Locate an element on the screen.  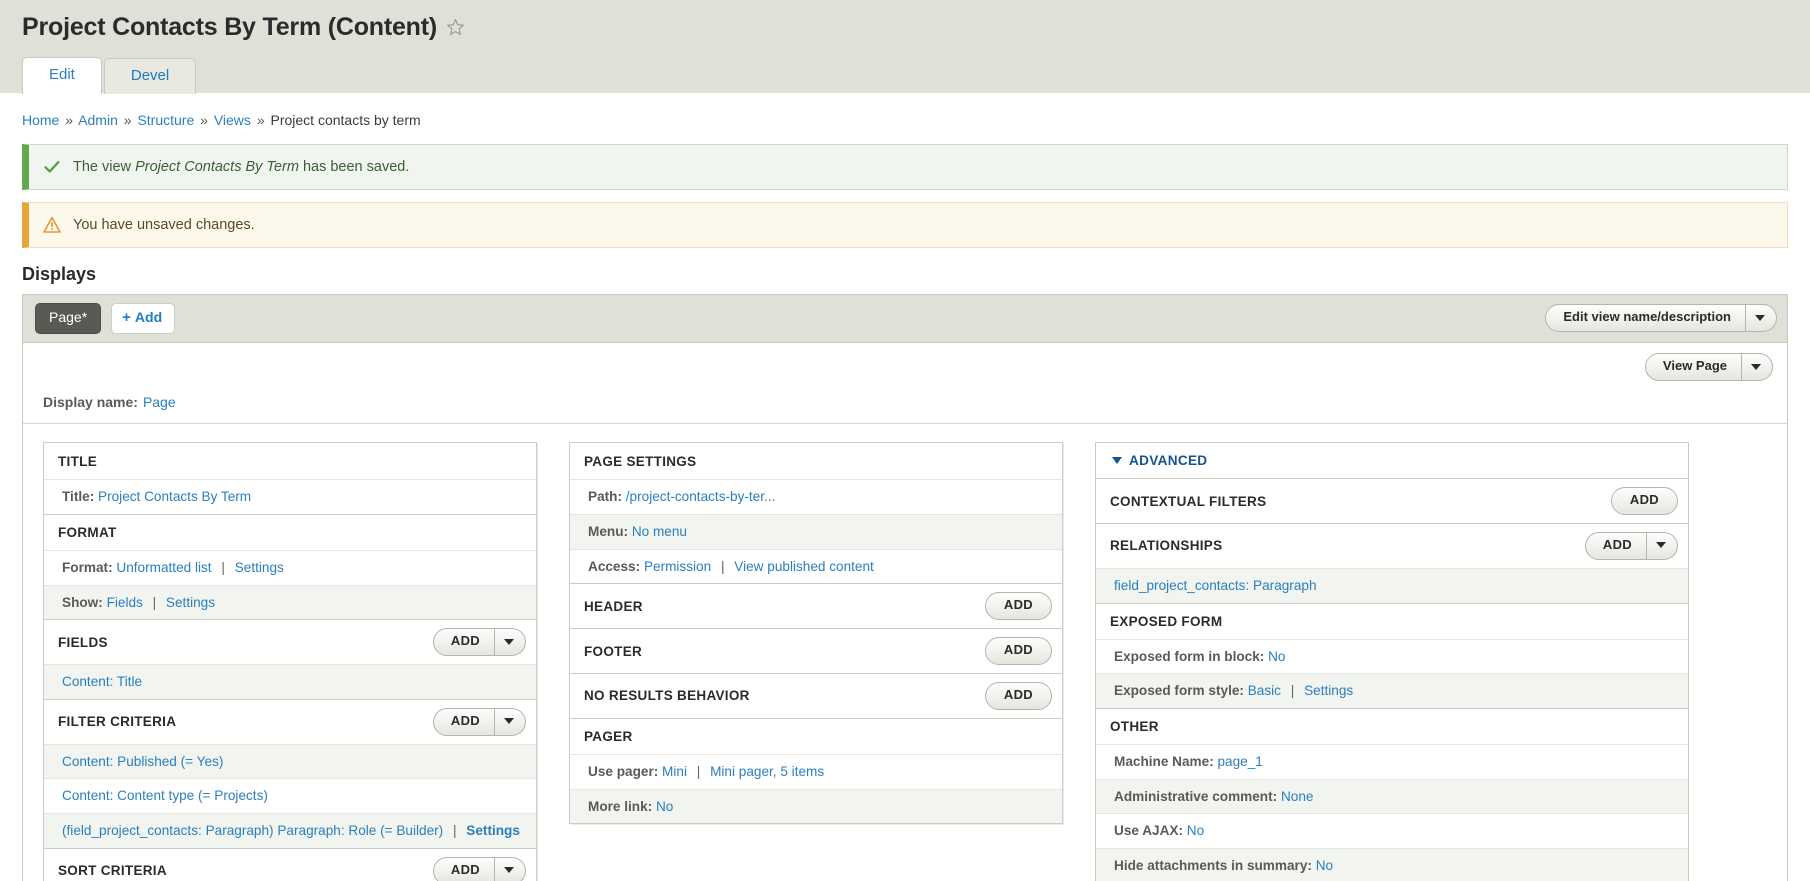
fields-add-group: Add is located at coordinates (479, 642).